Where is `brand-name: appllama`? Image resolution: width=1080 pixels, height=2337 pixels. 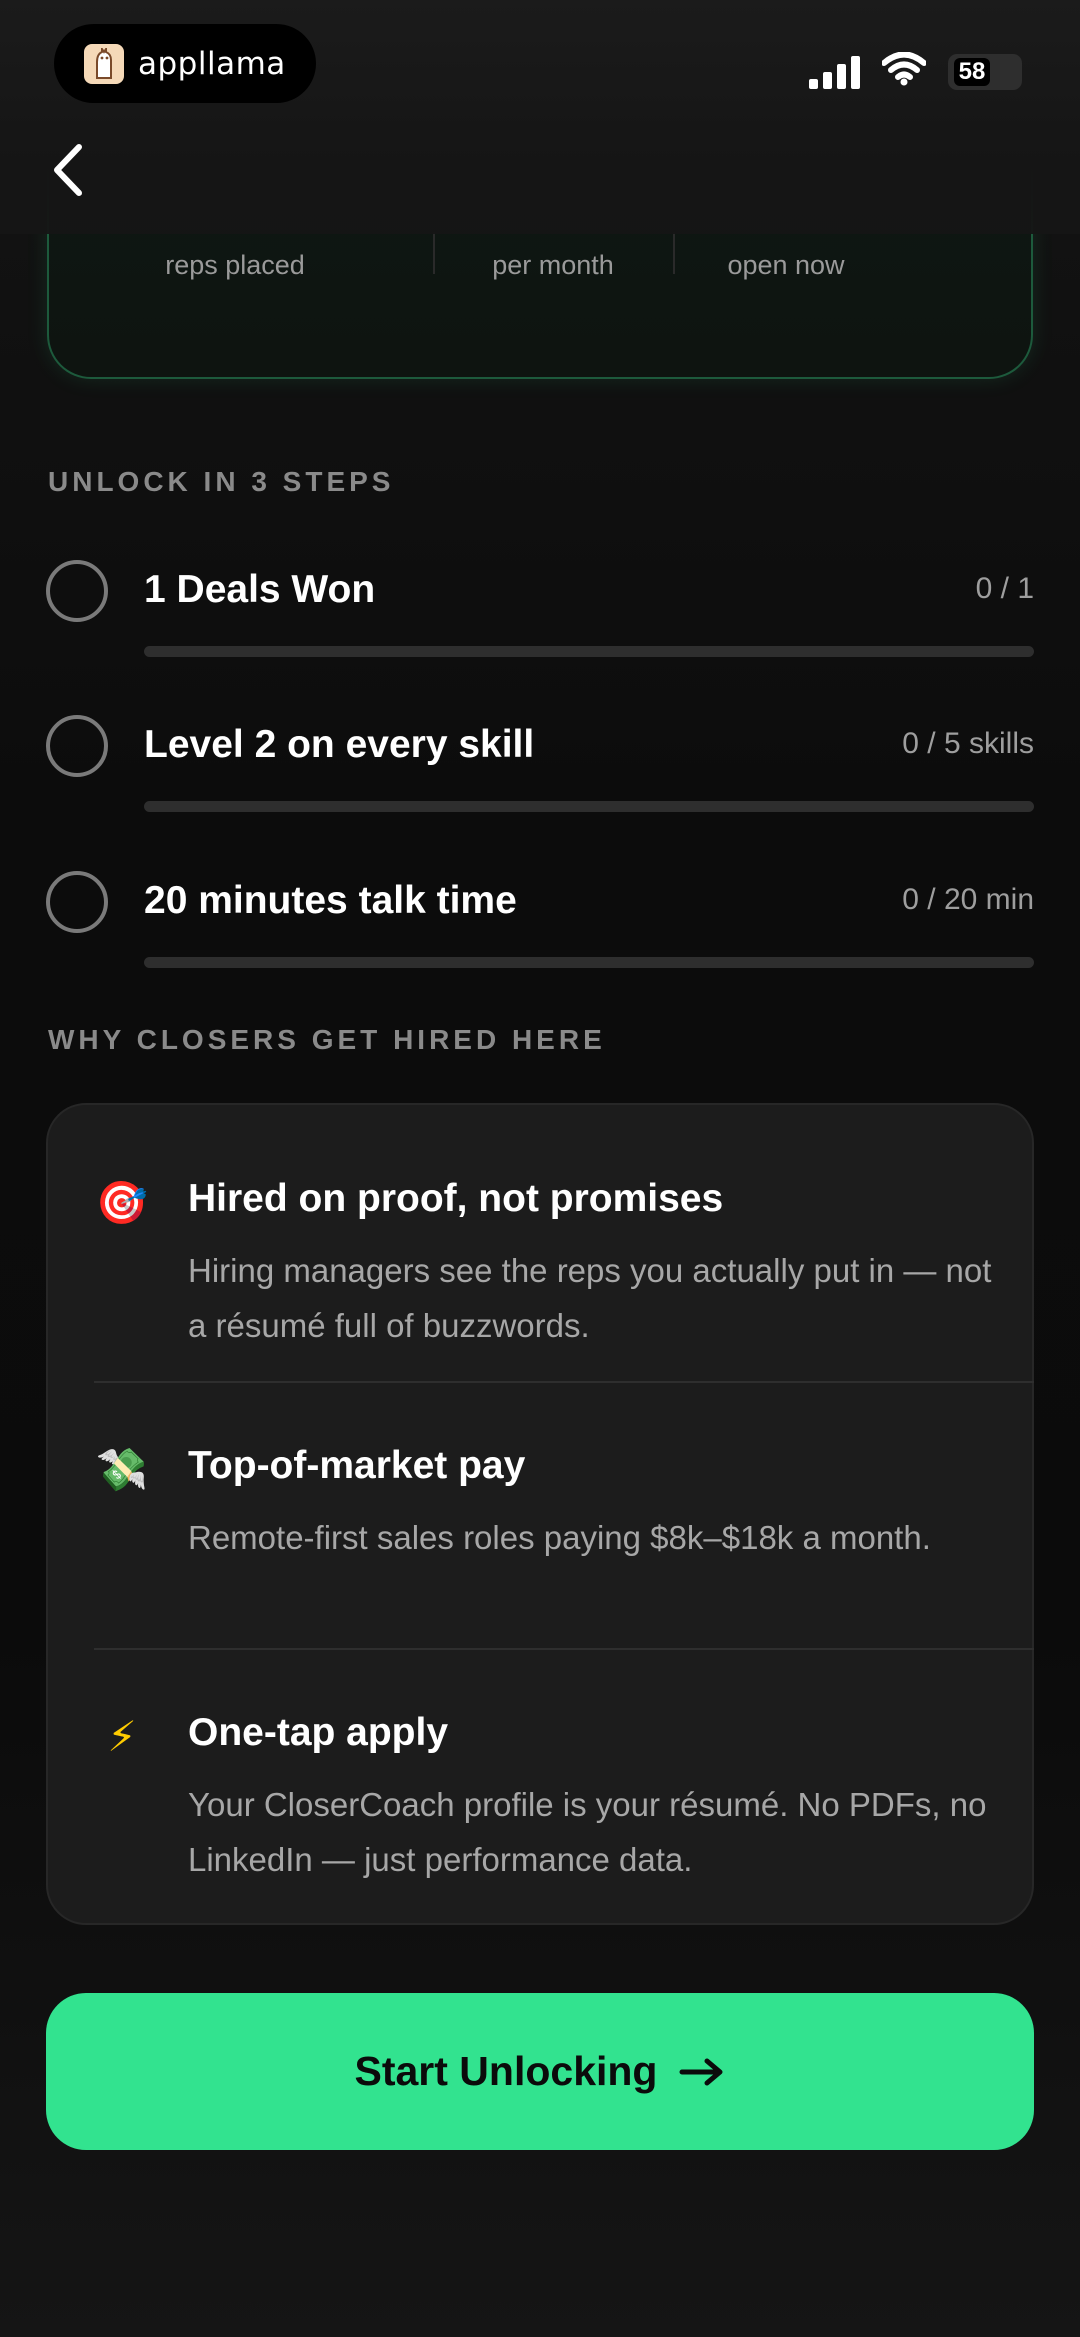 brand-name: appllama is located at coordinates (212, 63).